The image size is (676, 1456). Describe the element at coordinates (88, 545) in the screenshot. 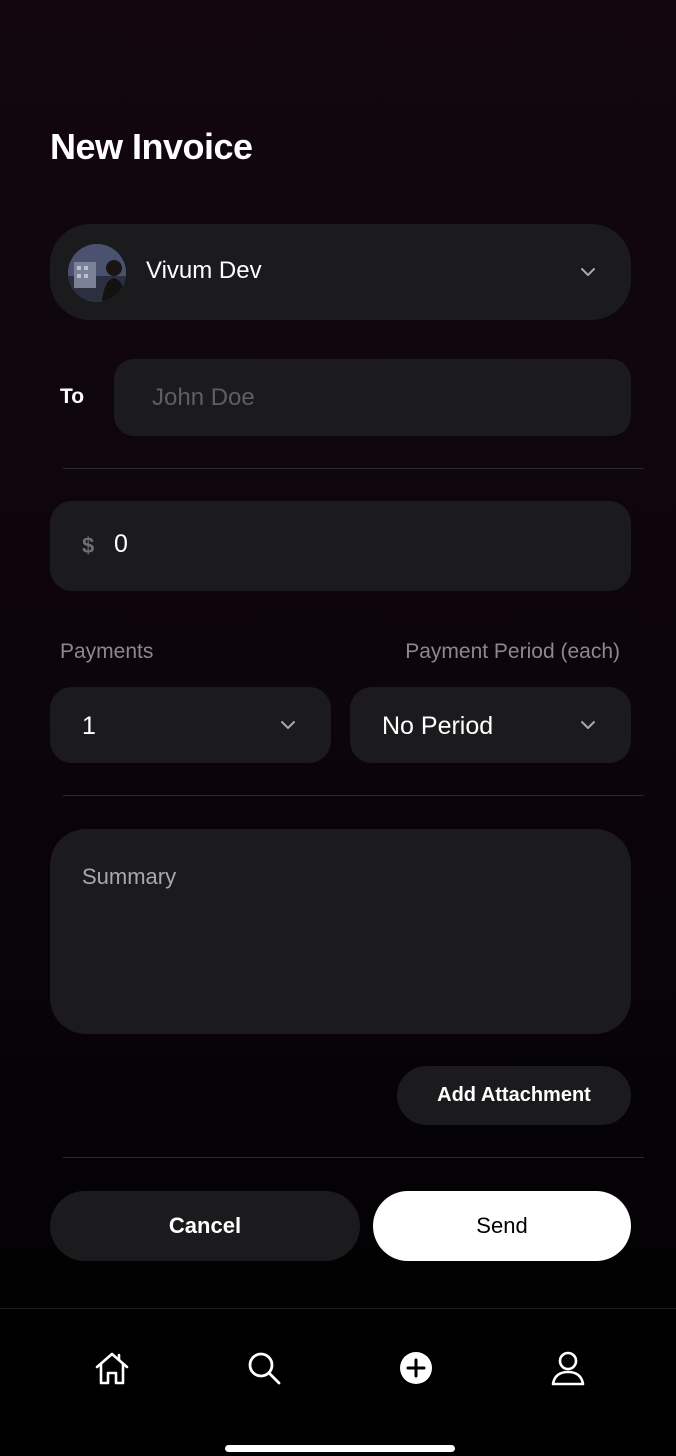

I see `currency-symbol: $` at that location.